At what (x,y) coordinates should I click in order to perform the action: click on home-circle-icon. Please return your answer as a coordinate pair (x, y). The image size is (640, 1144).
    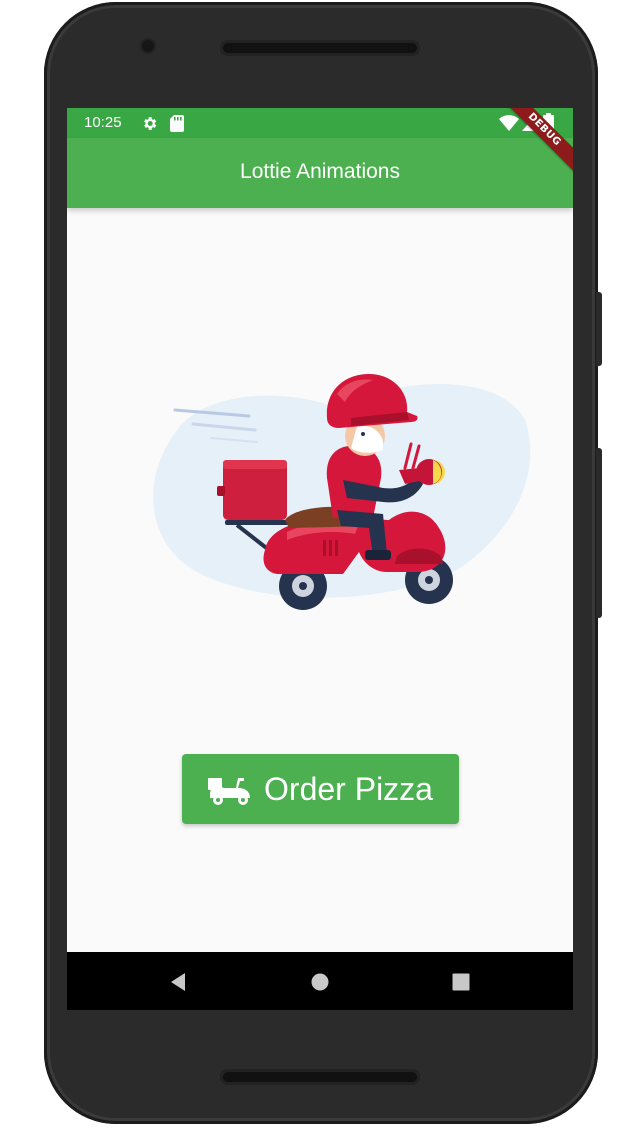
    Looking at the image, I should click on (320, 982).